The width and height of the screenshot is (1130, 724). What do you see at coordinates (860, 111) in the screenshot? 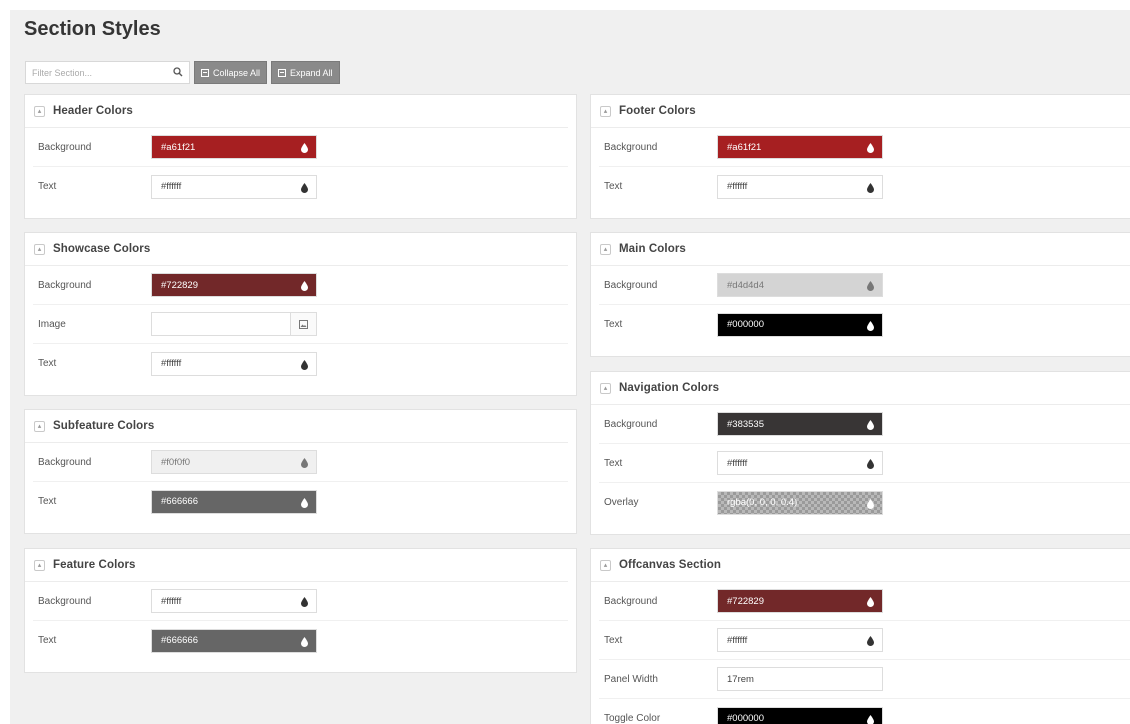
I see `section-header: ▴ Footer Colors` at bounding box center [860, 111].